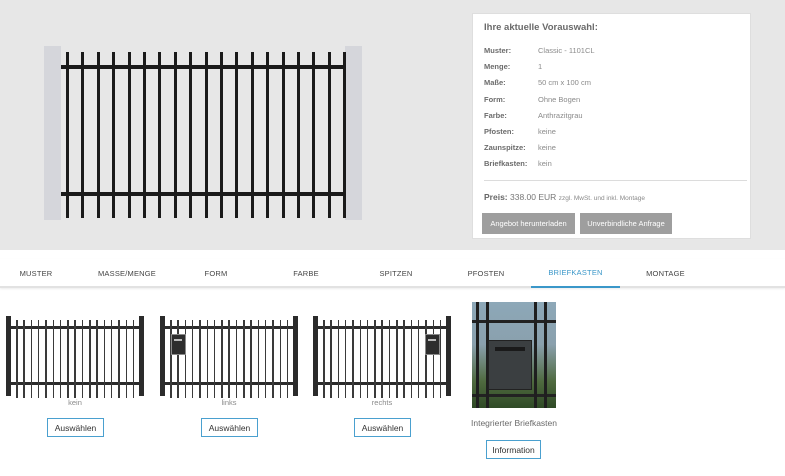  What do you see at coordinates (541, 27) in the screenshot?
I see `summary-heading: Ihre aktuelle Vorauswahl:` at bounding box center [541, 27].